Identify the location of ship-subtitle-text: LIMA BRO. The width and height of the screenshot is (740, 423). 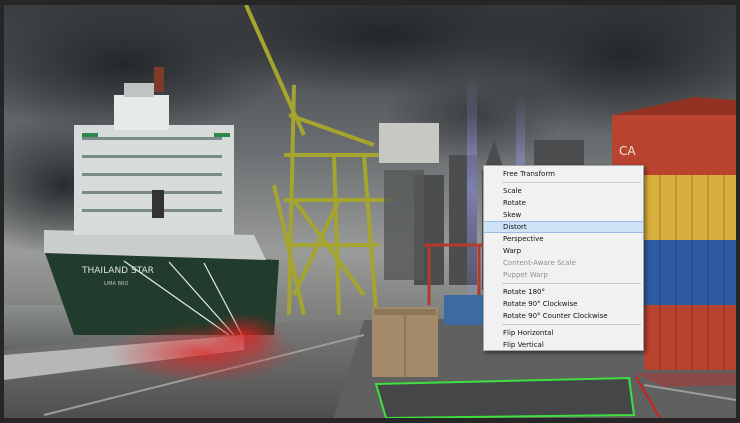
(116, 284).